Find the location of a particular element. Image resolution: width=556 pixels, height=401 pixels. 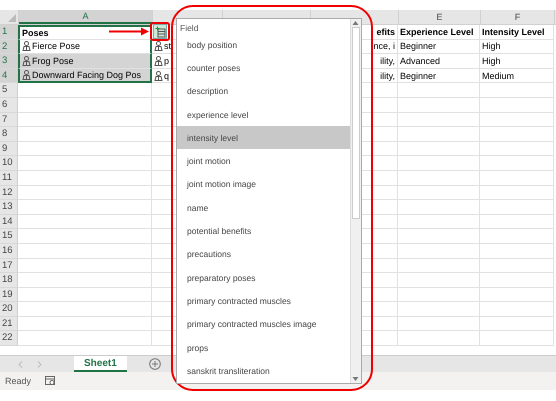

field-option: preparatory poses is located at coordinates (263, 278).